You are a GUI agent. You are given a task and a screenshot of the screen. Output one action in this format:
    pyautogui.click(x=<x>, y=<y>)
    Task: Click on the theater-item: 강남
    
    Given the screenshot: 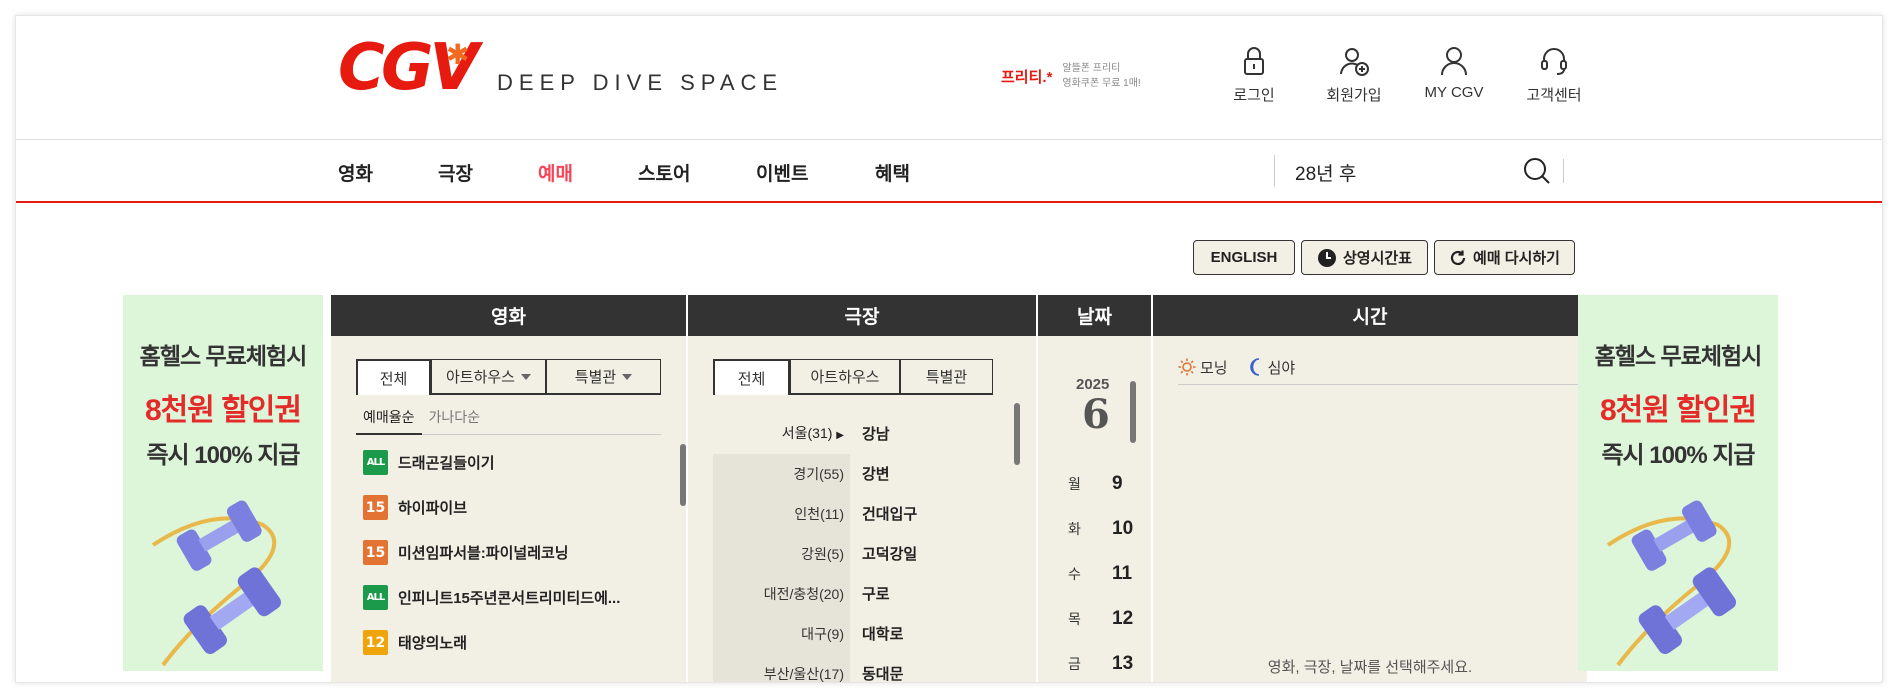 What is the action you would take?
    pyautogui.click(x=876, y=433)
    